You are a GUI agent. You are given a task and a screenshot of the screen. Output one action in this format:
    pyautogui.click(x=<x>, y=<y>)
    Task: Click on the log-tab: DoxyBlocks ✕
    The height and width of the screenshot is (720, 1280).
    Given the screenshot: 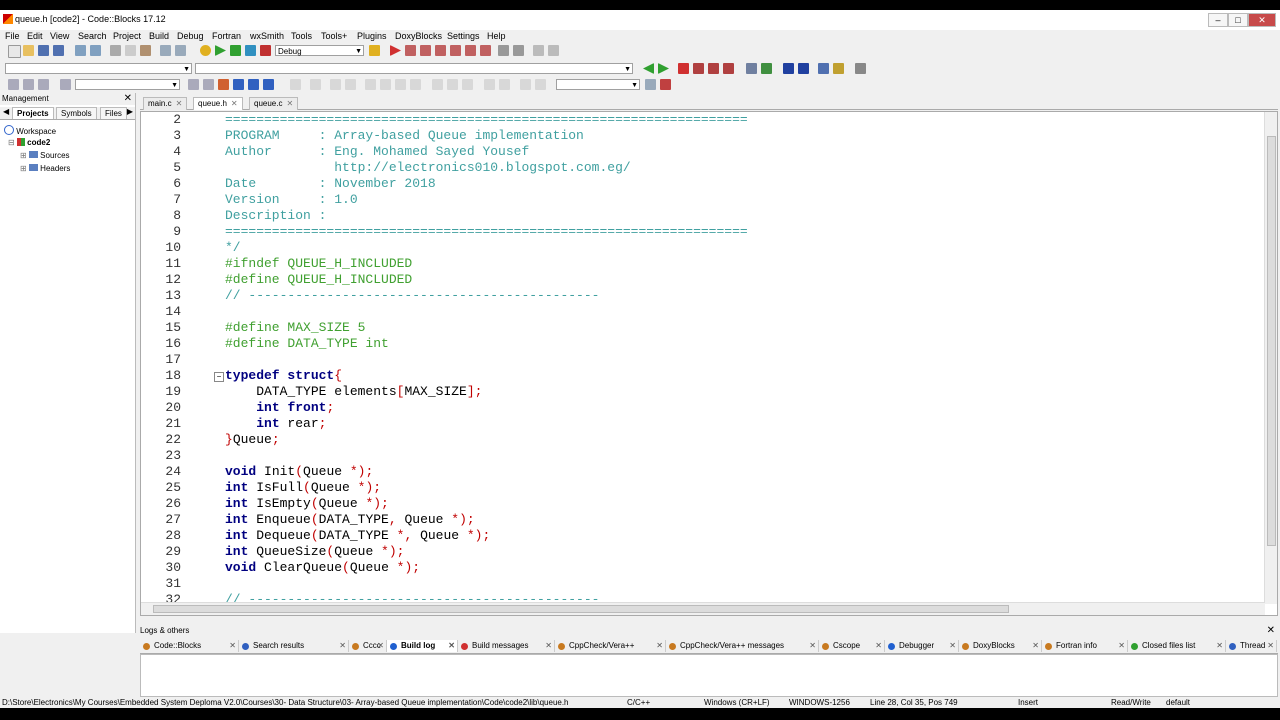 What is the action you would take?
    pyautogui.click(x=1000, y=646)
    